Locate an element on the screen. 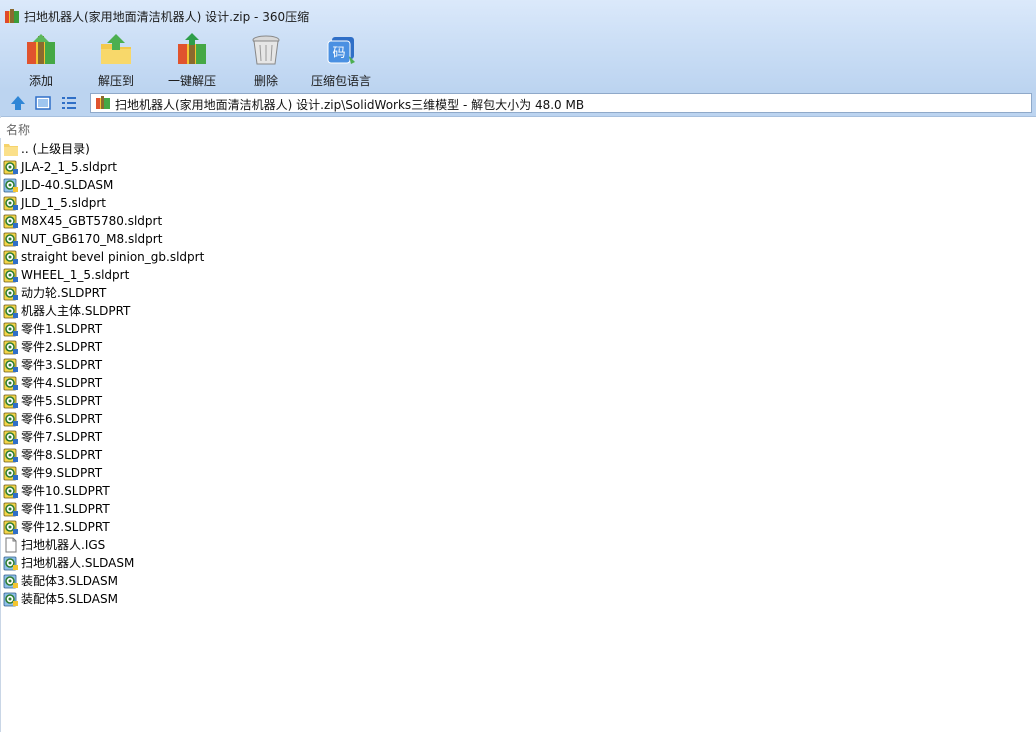 The image size is (1036, 732). file-row: JLA-2_1_5.sldprt is located at coordinates (518, 167).